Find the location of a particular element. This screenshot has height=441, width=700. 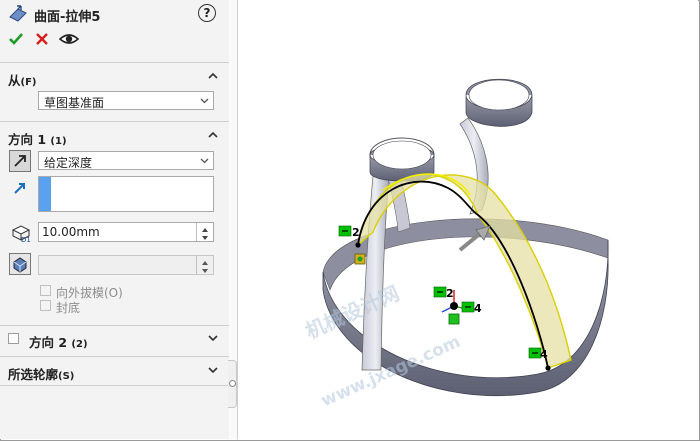

eye-icon is located at coordinates (69, 40).